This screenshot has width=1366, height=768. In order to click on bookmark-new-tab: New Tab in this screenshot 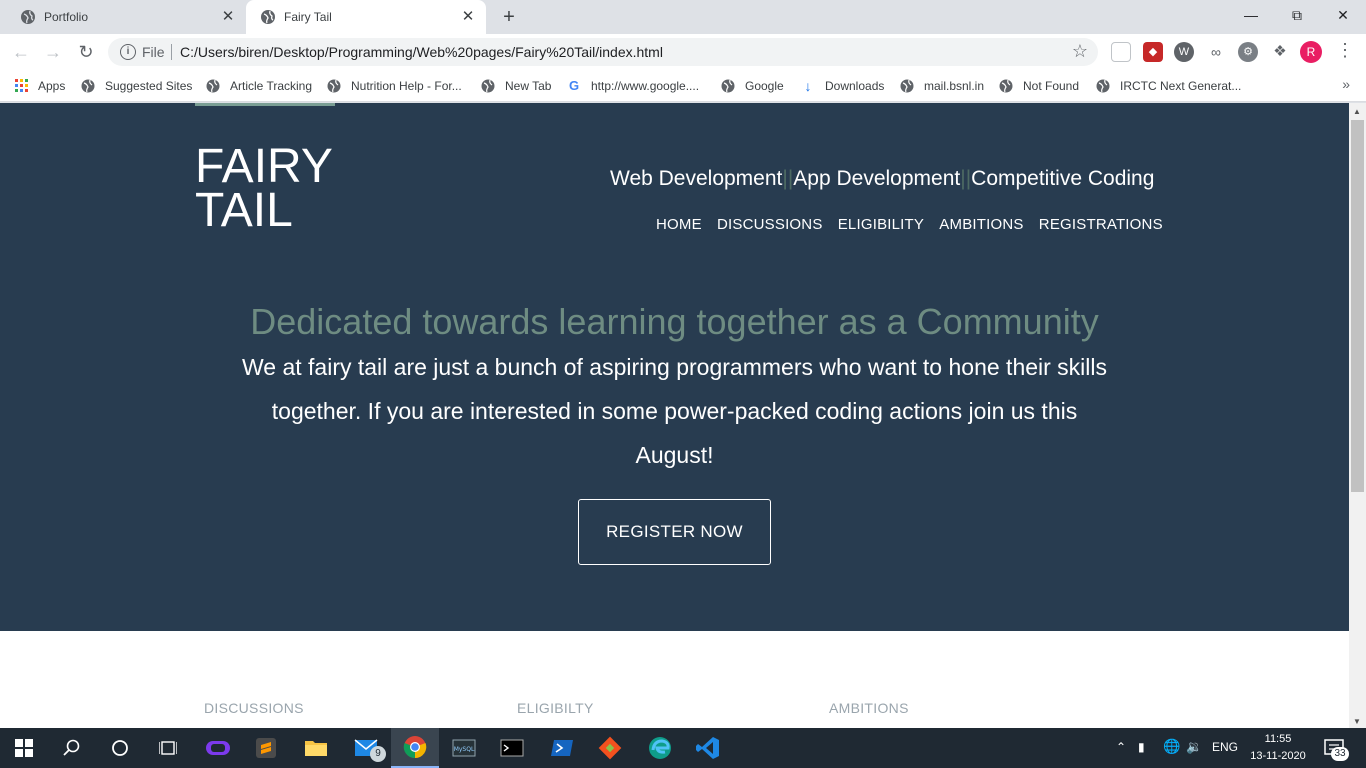, I will do `click(516, 86)`.